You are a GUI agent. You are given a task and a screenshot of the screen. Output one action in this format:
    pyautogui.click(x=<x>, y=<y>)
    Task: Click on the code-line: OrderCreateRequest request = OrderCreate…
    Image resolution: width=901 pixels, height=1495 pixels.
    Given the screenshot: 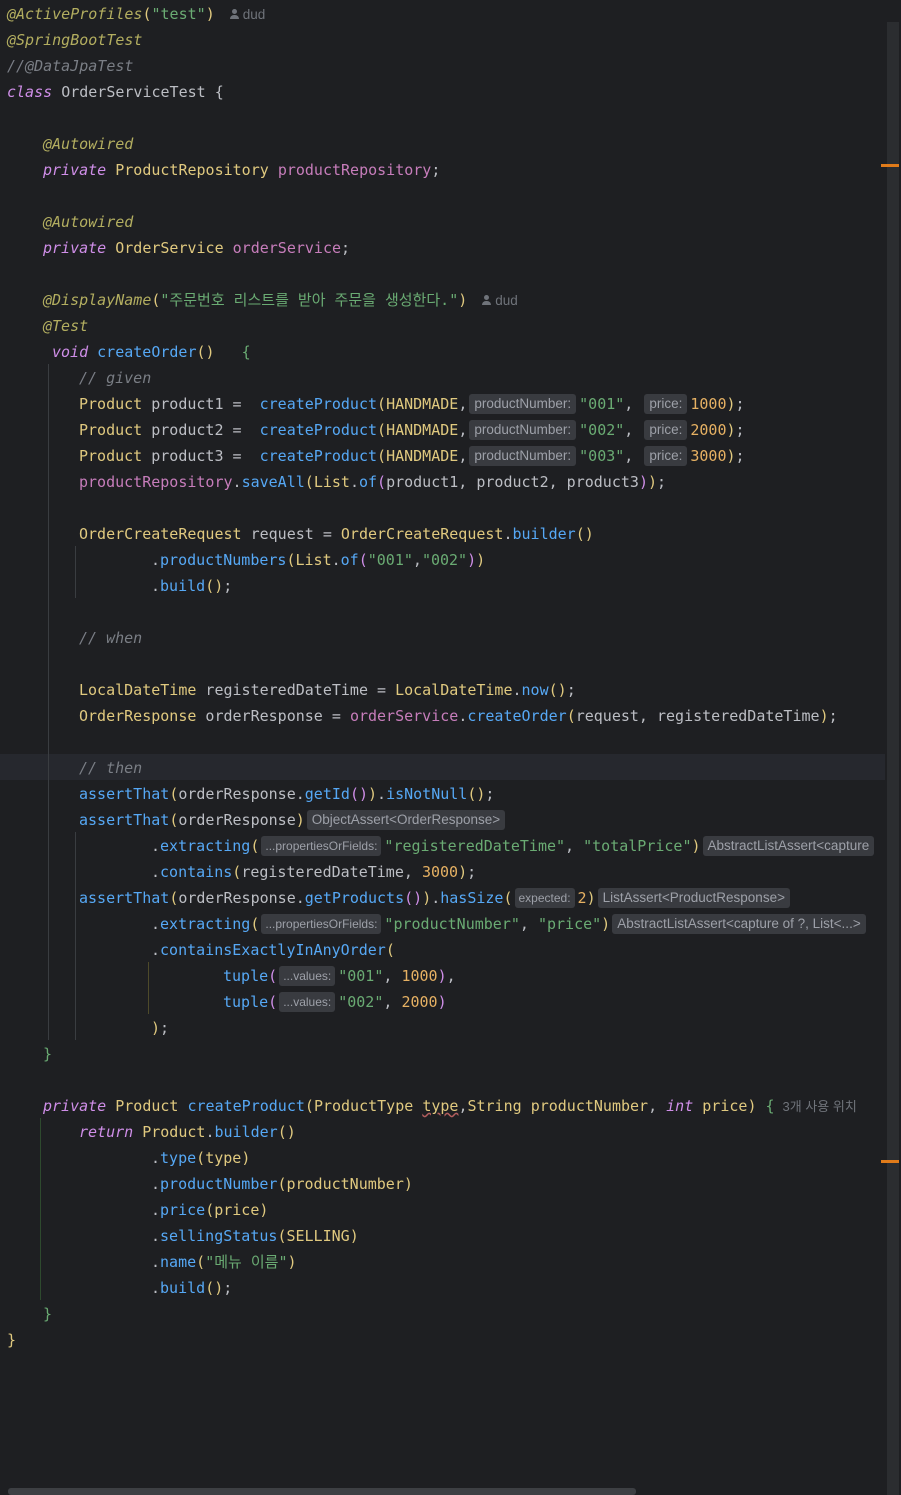 What is the action you would take?
    pyautogui.click(x=336, y=534)
    